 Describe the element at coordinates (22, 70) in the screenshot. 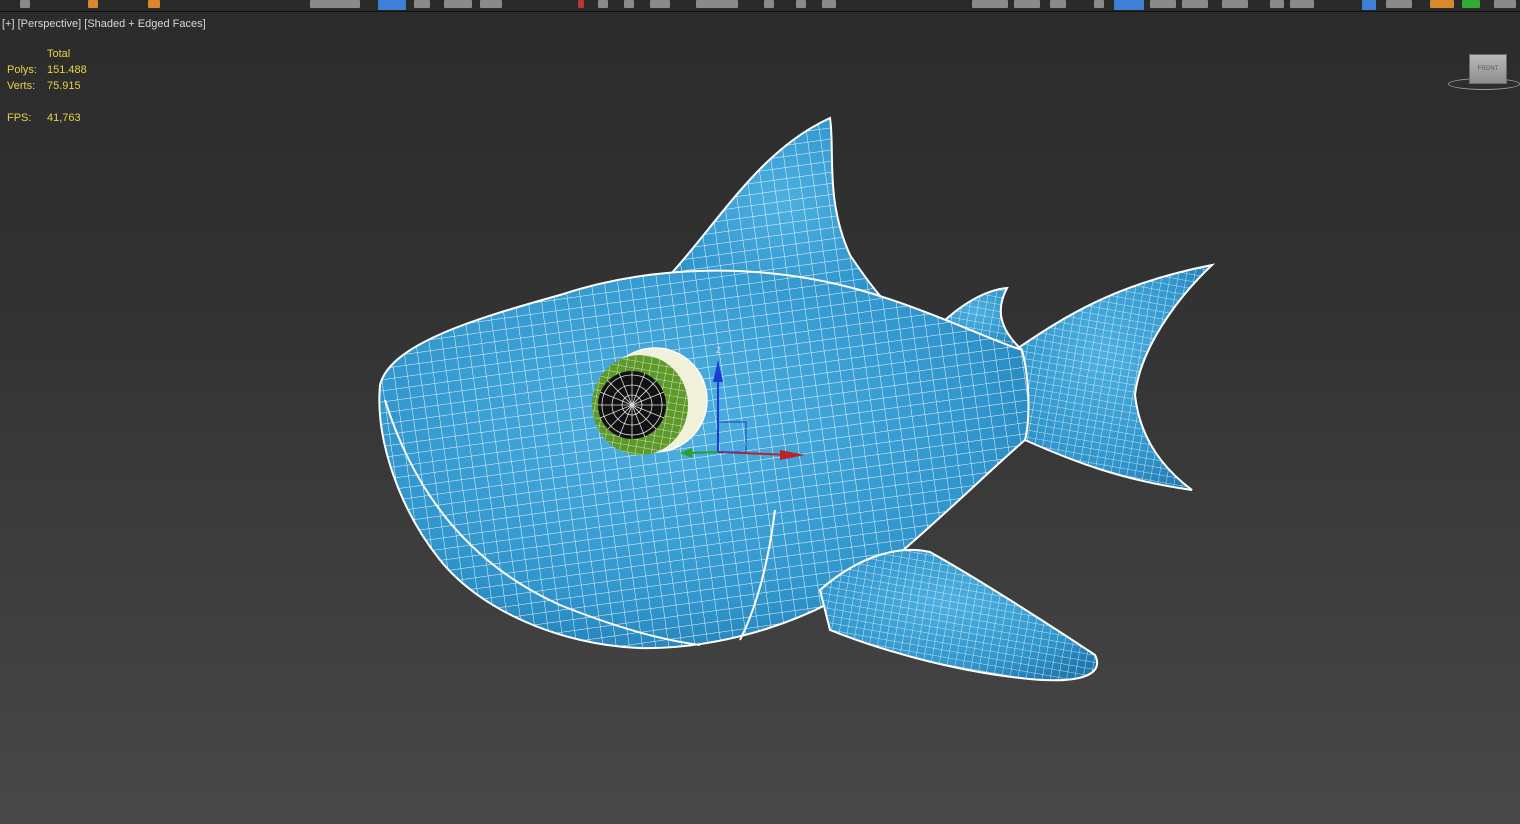

I see `polys-label: Polys:` at that location.